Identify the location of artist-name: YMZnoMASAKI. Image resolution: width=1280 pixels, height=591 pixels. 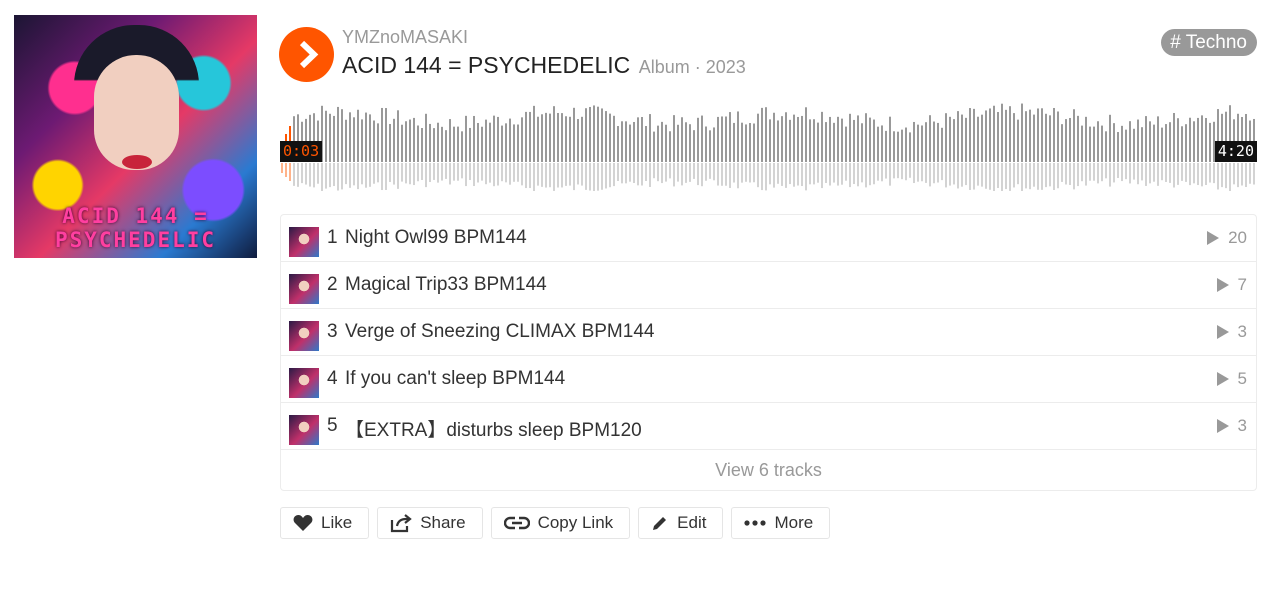
(405, 37).